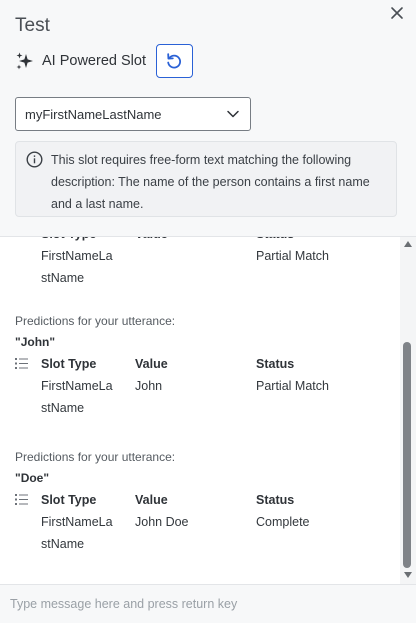 The width and height of the screenshot is (416, 623). I want to click on panel-title: Test, so click(32, 25).